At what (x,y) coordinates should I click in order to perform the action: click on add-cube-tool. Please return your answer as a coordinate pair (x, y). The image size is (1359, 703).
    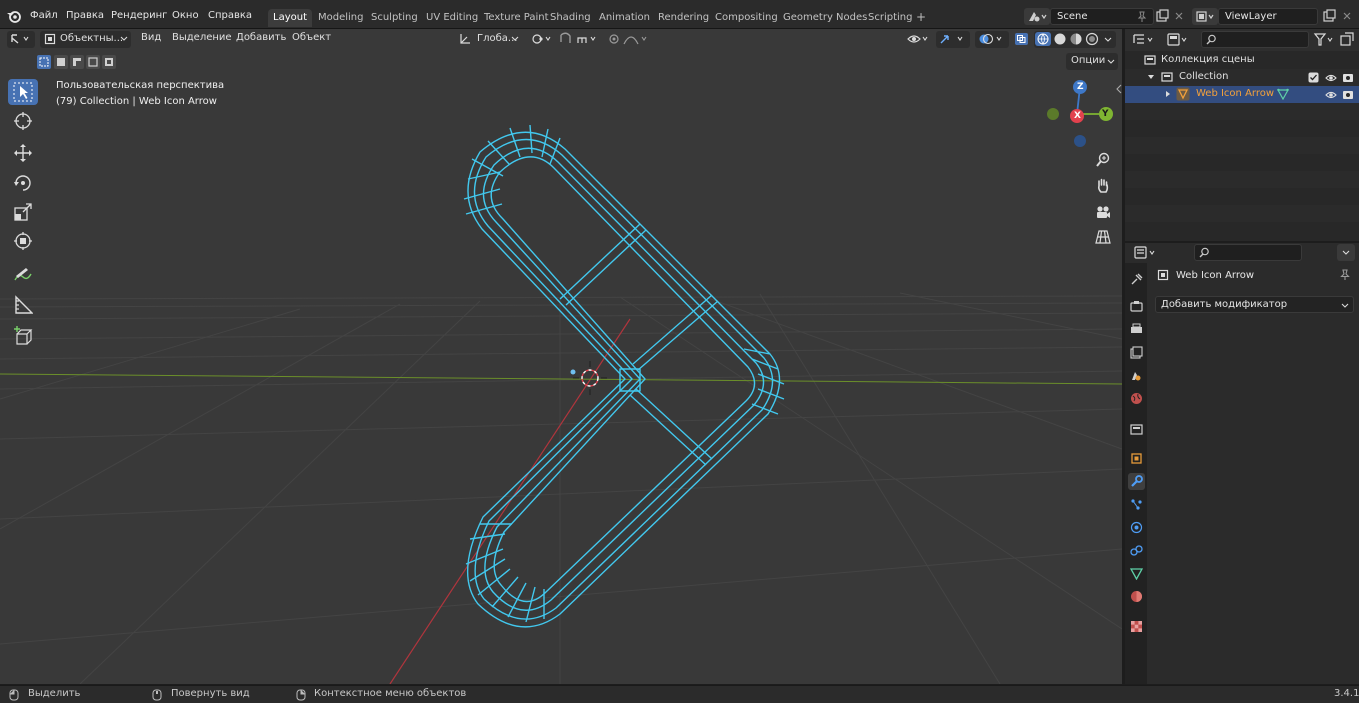
    Looking at the image, I should click on (23, 336).